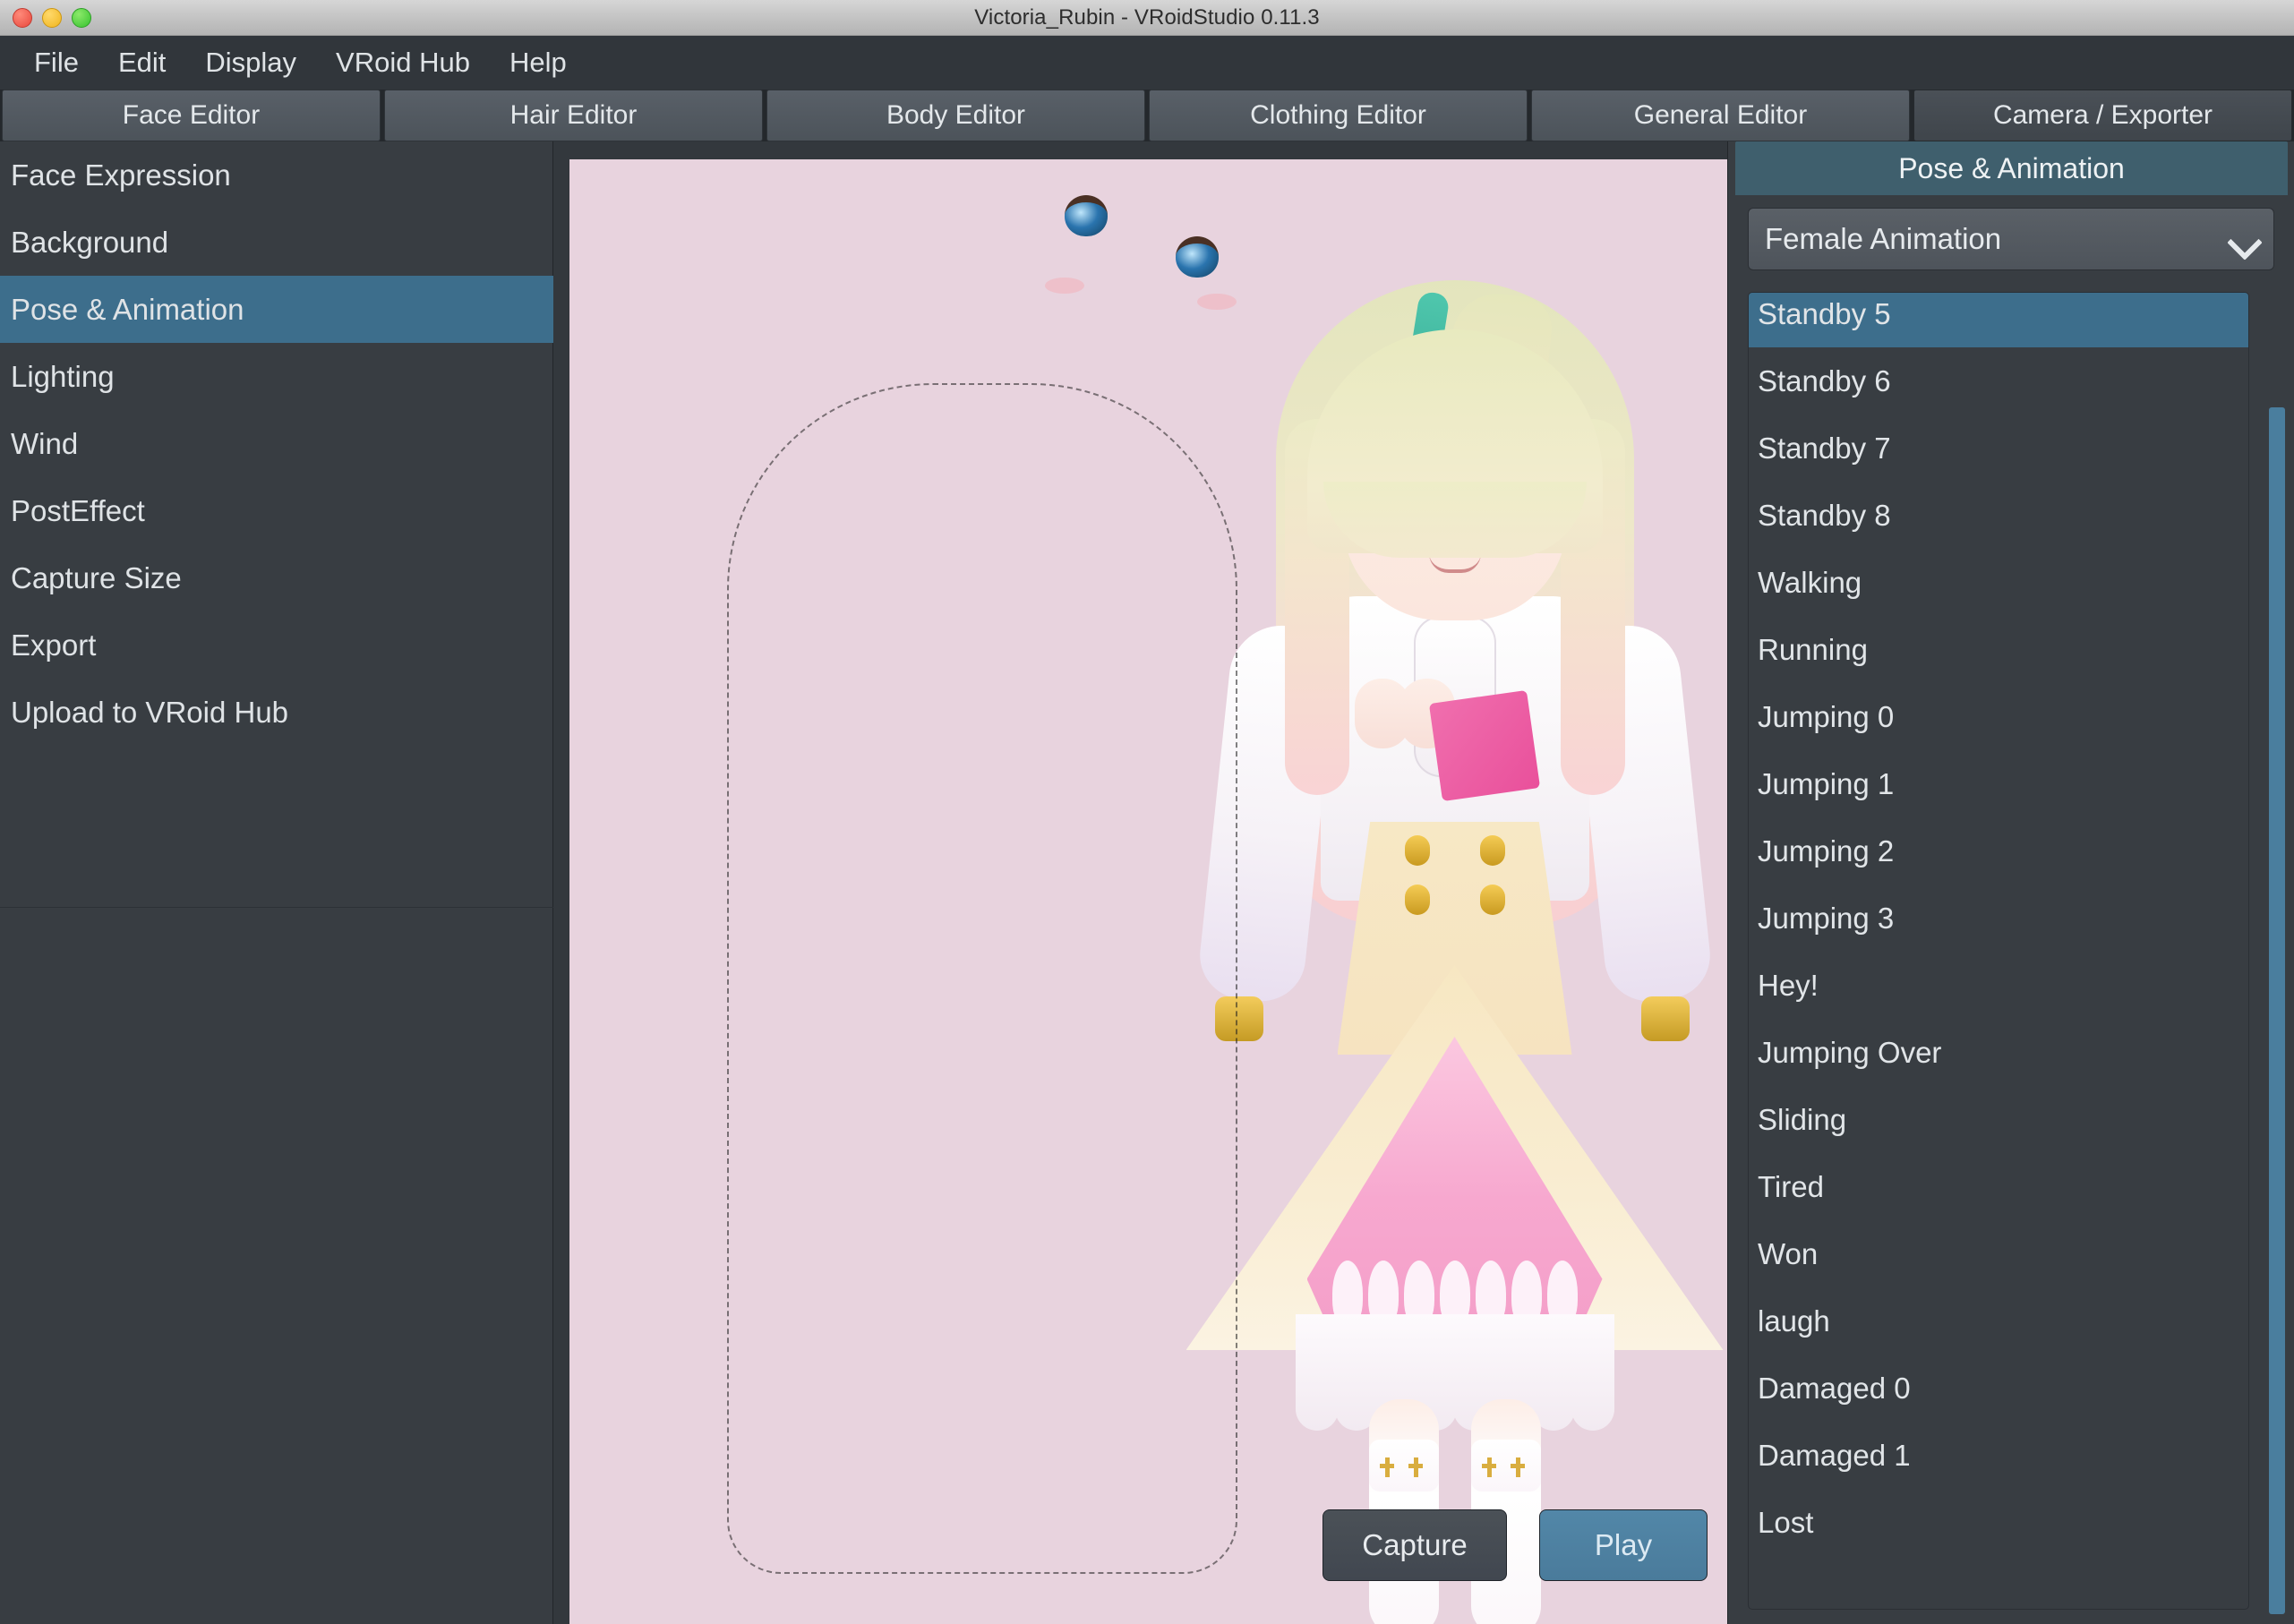 The image size is (2294, 1624). Describe the element at coordinates (538, 62) in the screenshot. I see `menu-item-help: Help` at that location.